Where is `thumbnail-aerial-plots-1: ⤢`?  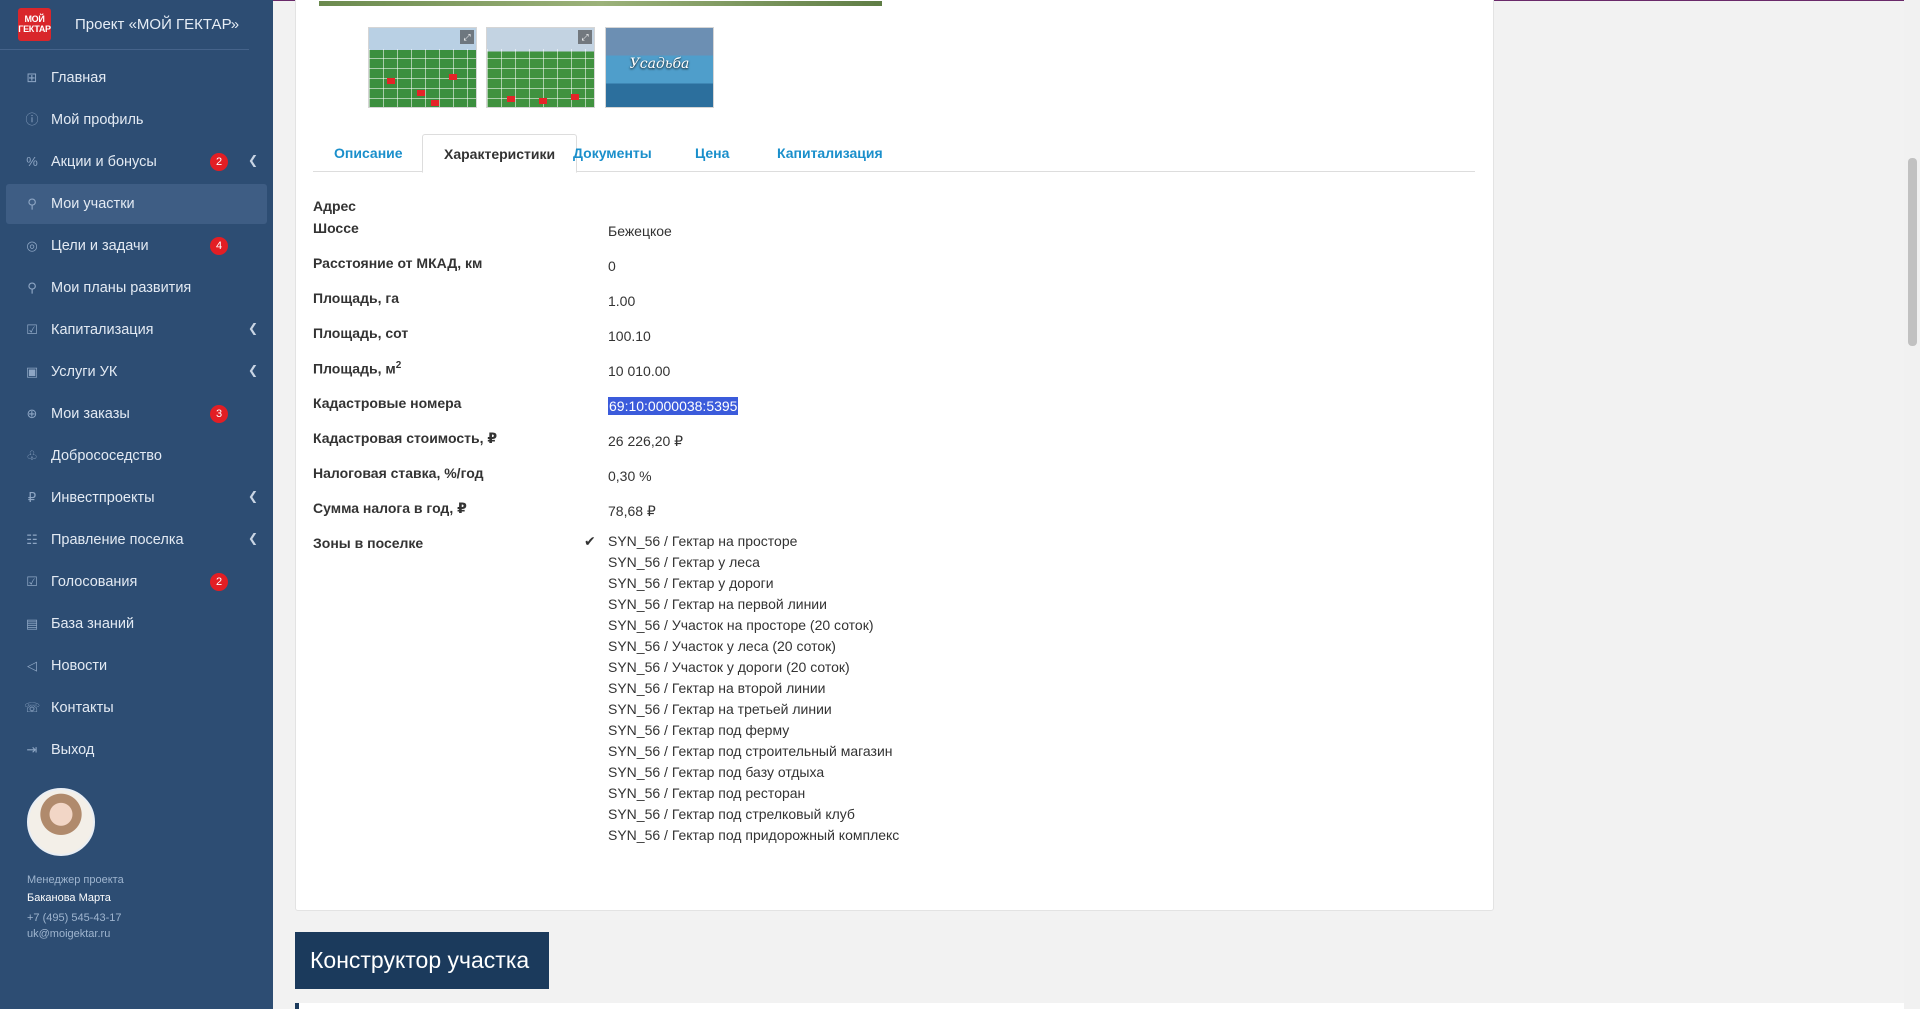
thumbnail-aerial-plots-1: ⤢ is located at coordinates (422, 67).